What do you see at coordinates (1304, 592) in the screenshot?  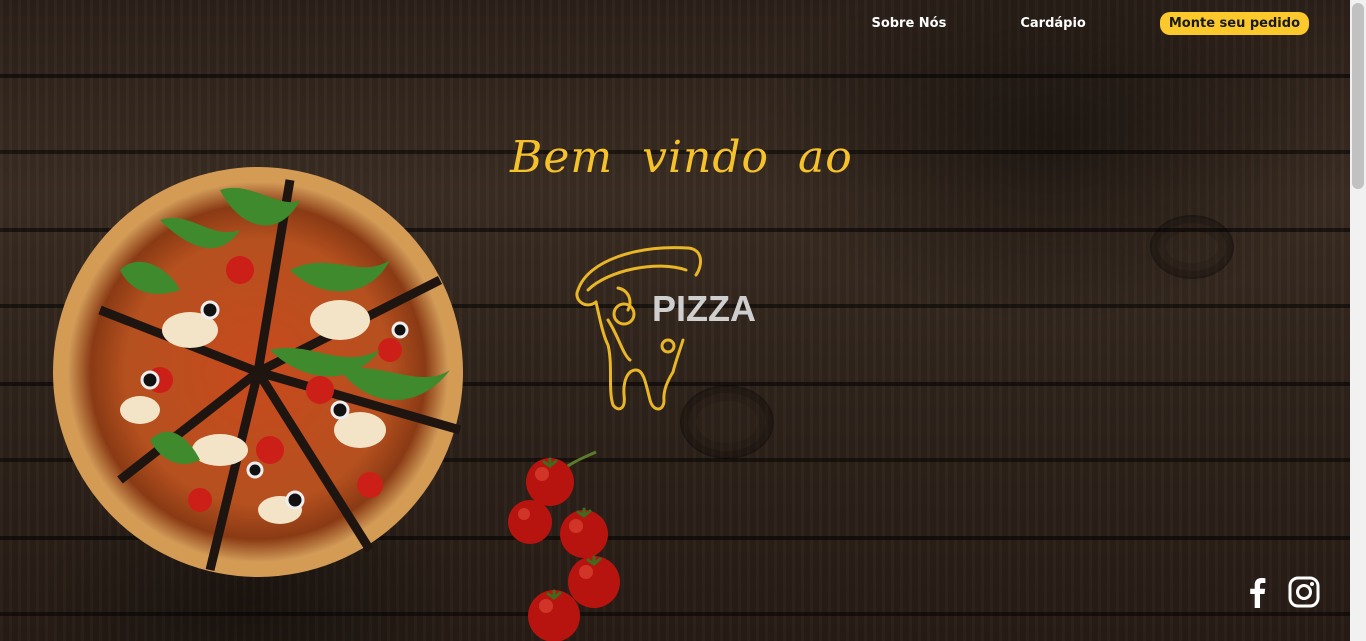 I see `instagram-icon` at bounding box center [1304, 592].